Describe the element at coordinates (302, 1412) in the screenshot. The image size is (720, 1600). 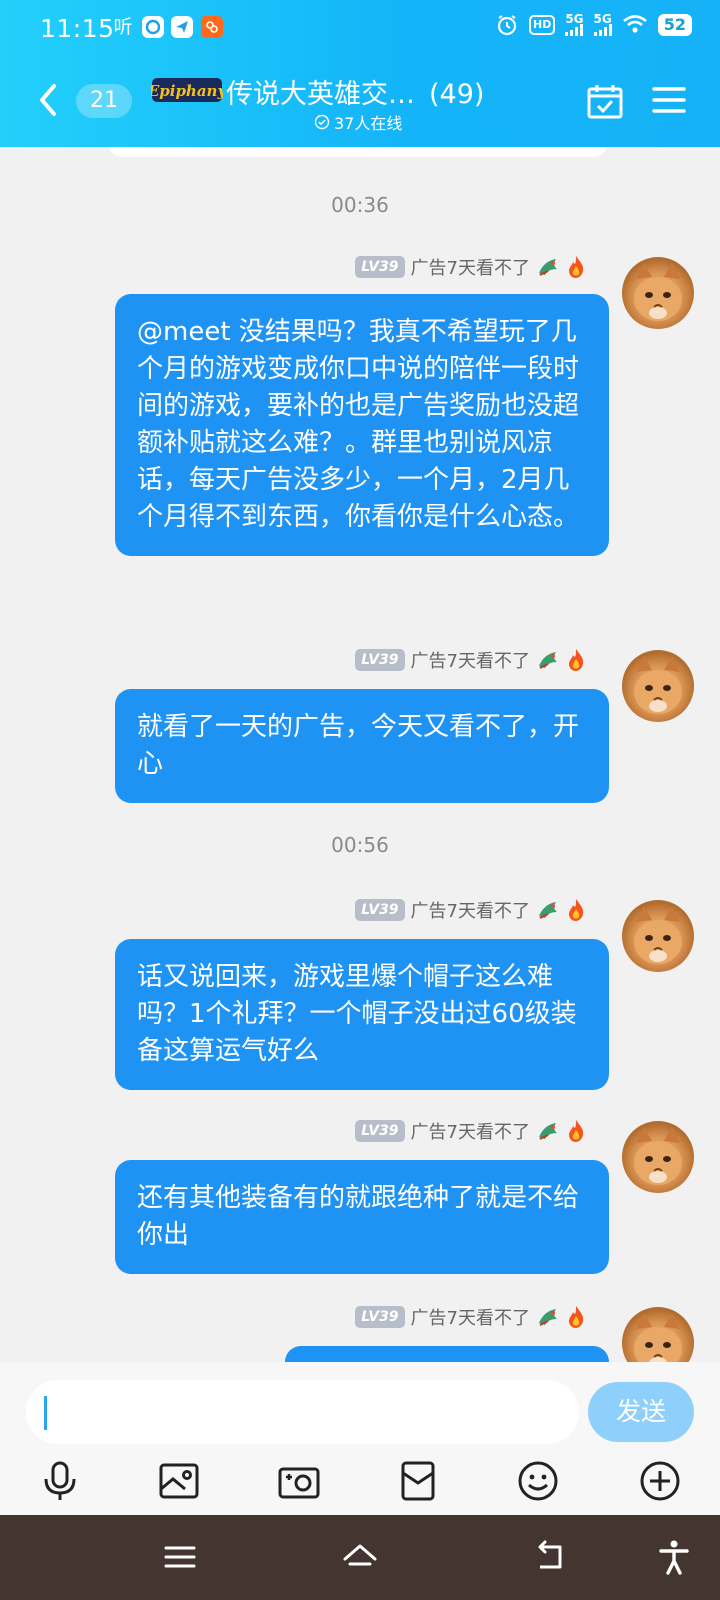
I see `message-input` at that location.